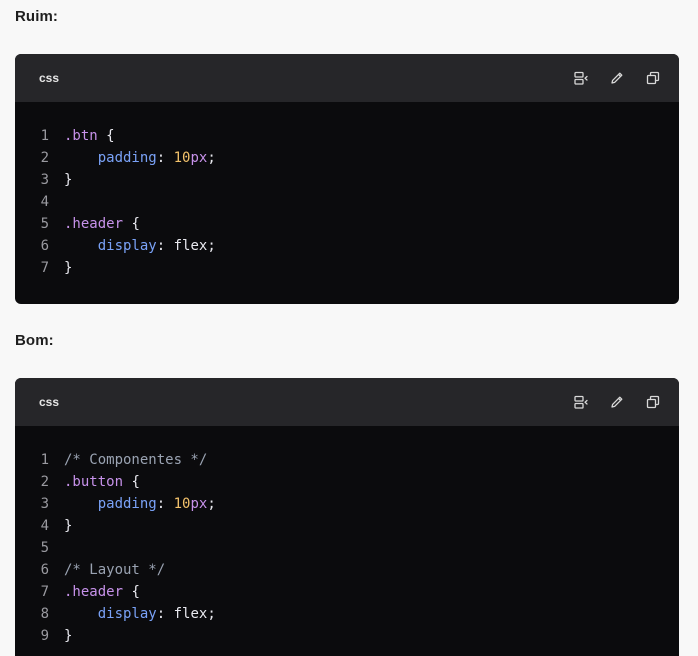  I want to click on code-token: /* Layout */, so click(115, 570).